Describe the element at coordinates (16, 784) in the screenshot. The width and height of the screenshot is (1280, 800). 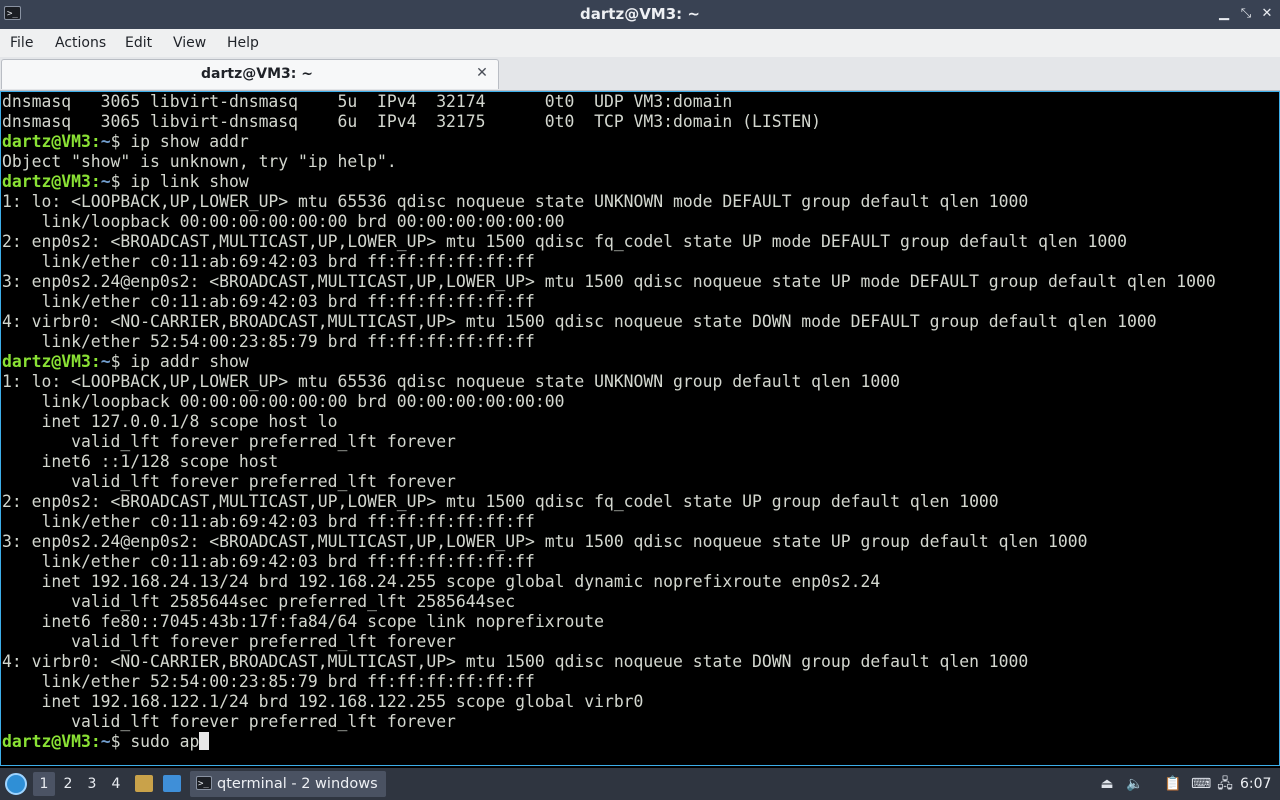
I see `lxqt-menu-icon` at that location.